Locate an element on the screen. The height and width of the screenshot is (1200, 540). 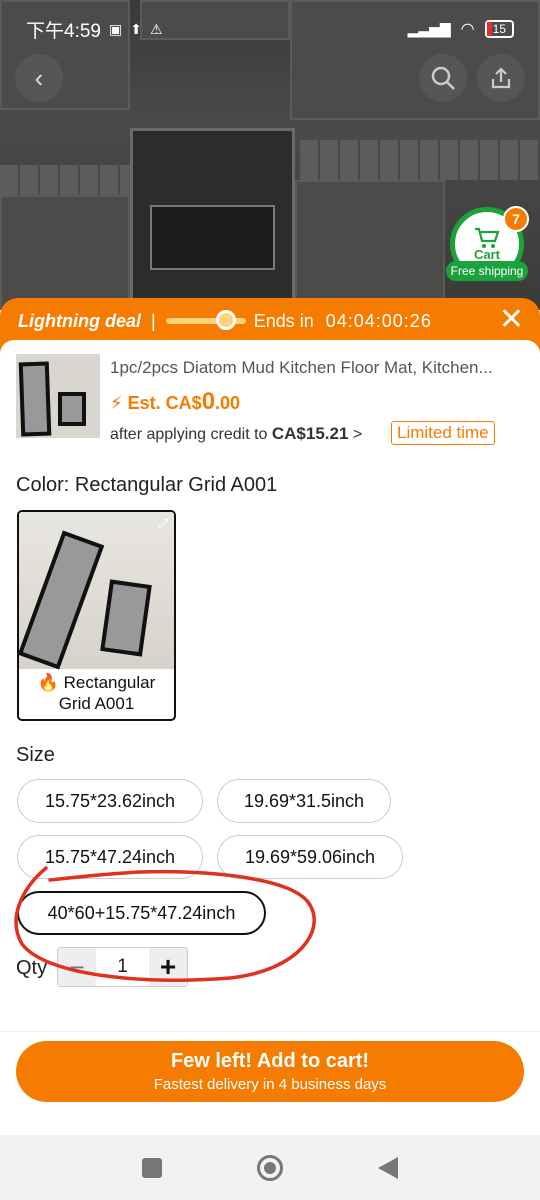
deal-progress-bar is located at coordinates (205, 320).